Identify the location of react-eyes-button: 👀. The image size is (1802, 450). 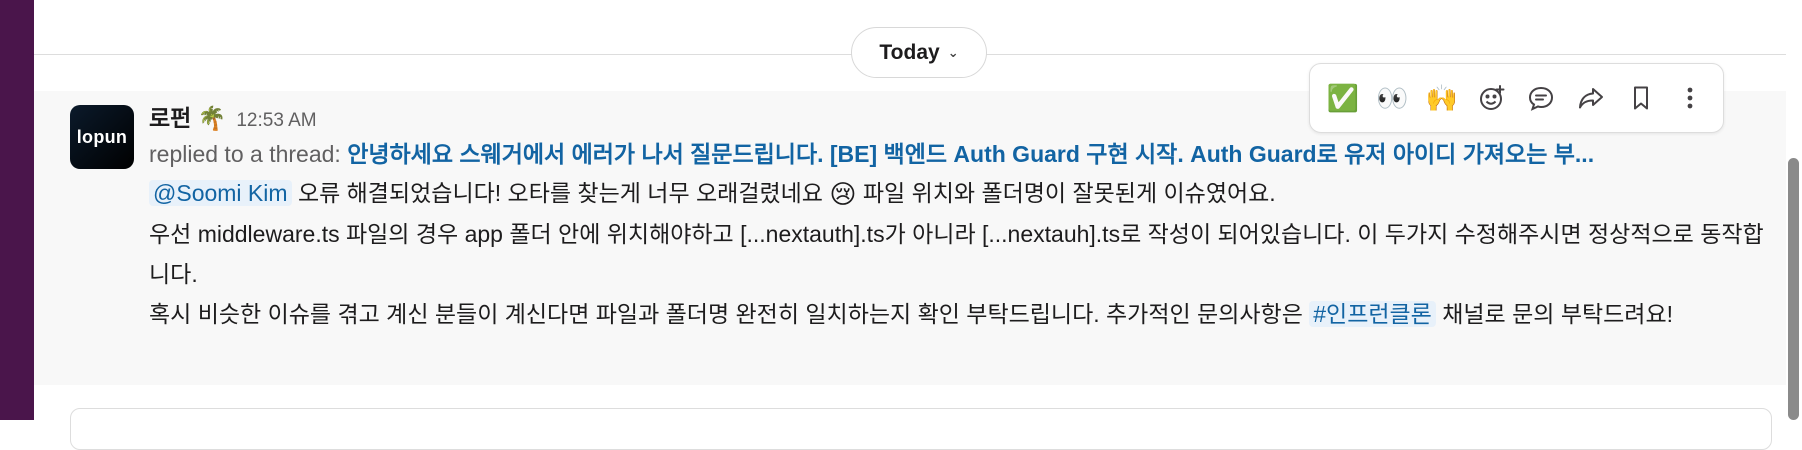
(1392, 98).